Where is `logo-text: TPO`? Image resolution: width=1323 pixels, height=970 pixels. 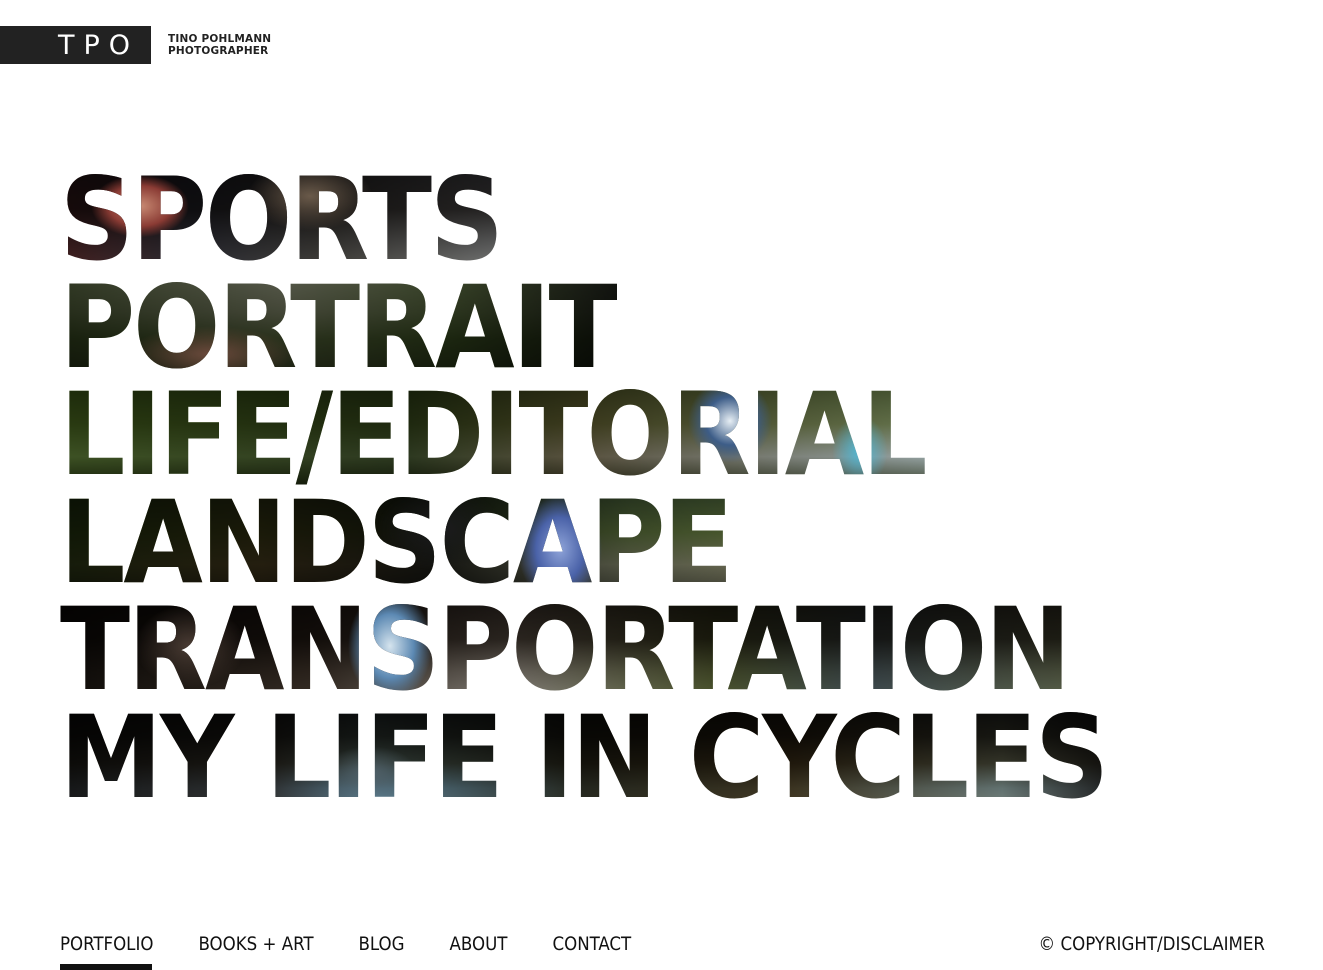 logo-text: TPO is located at coordinates (98, 45).